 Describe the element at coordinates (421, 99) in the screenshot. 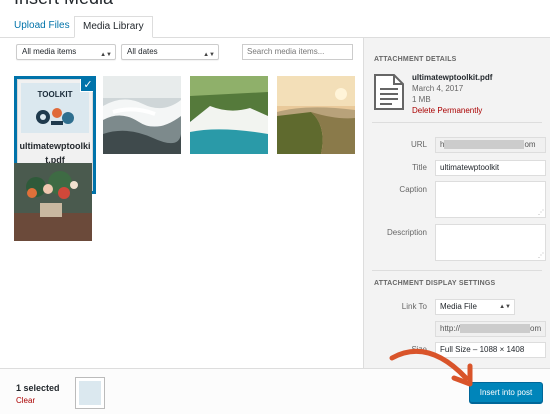

I see `attachment-size: 1 MB` at that location.